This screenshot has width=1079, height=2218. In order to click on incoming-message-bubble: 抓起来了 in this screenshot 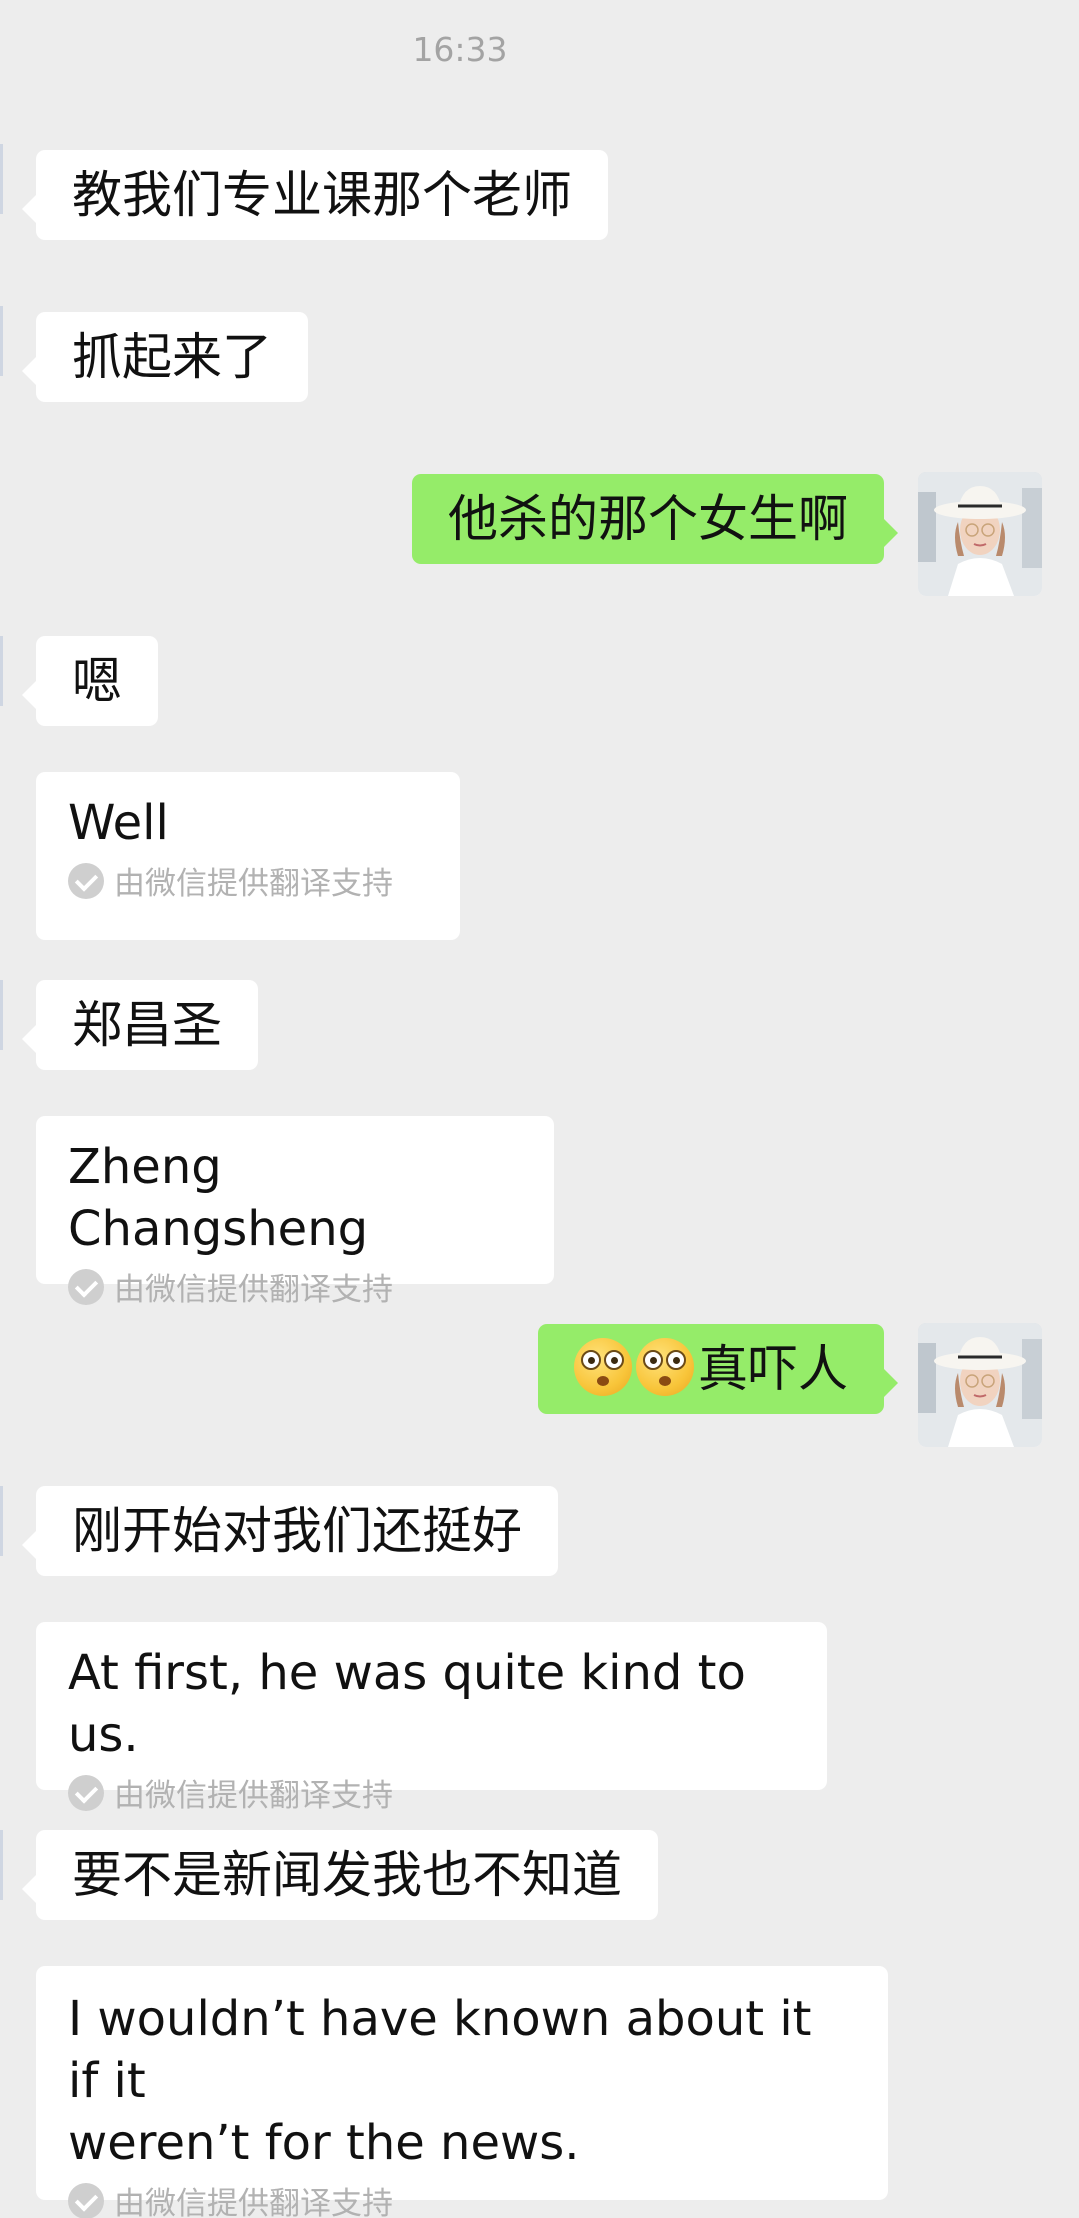, I will do `click(165, 357)`.